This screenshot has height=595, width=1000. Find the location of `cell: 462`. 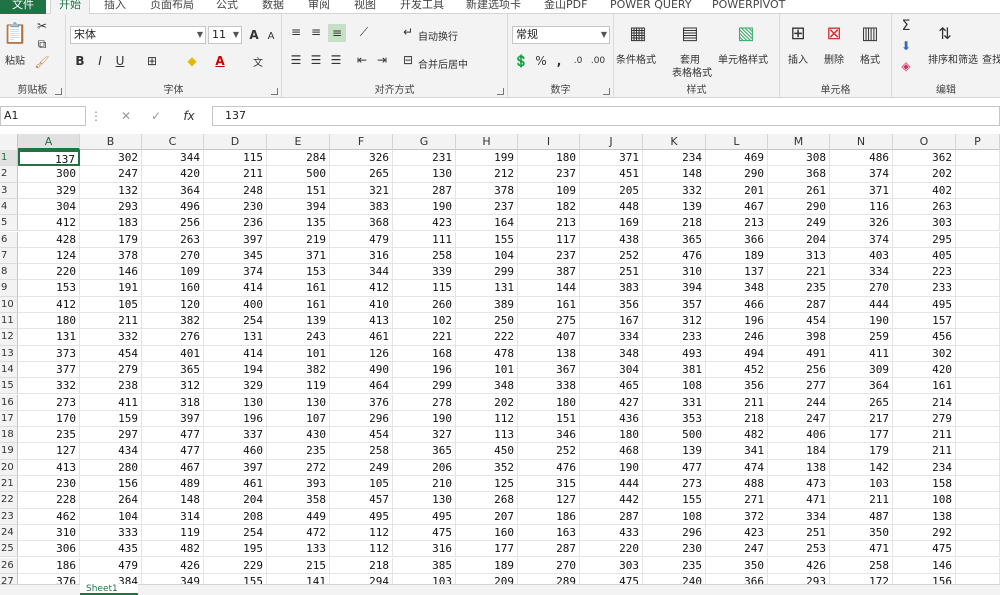

cell: 462 is located at coordinates (49, 516).